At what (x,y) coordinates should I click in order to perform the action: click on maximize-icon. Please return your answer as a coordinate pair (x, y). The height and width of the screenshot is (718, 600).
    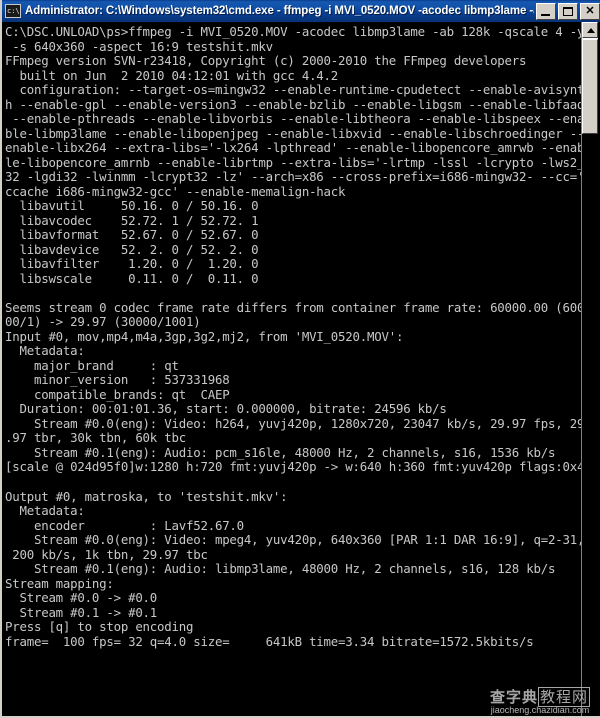
    Looking at the image, I should click on (568, 11).